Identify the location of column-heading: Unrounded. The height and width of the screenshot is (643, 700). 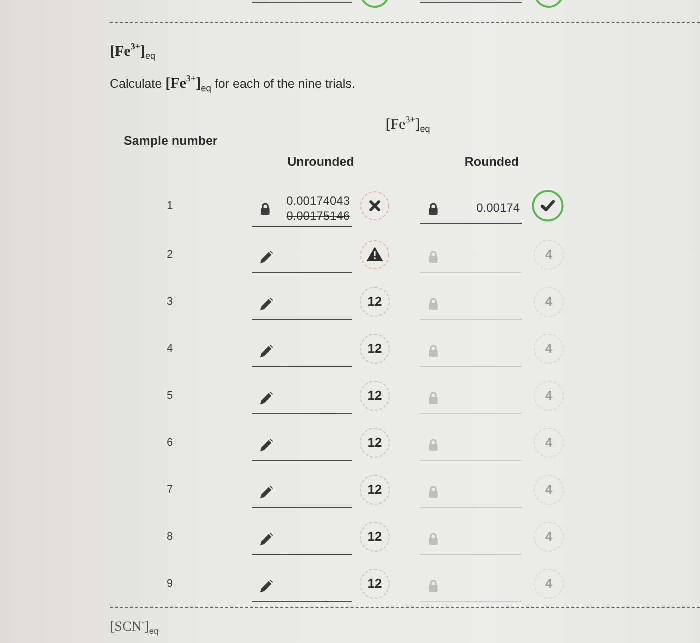
(321, 162).